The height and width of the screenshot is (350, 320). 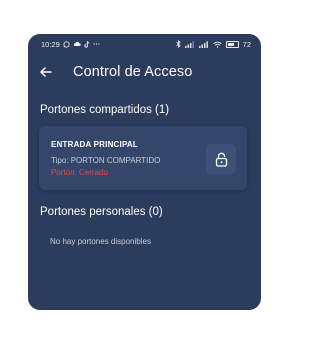 I want to click on app-header: Control de Acceso, so click(x=144, y=73).